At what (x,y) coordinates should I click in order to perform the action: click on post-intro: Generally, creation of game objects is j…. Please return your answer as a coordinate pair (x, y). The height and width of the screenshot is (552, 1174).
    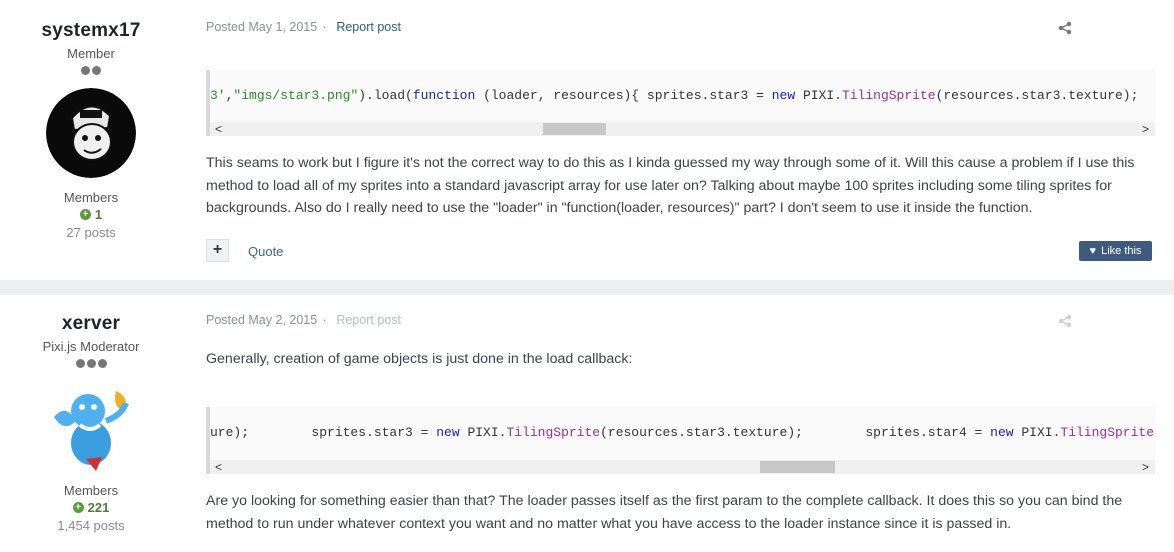
    Looking at the image, I should click on (419, 359).